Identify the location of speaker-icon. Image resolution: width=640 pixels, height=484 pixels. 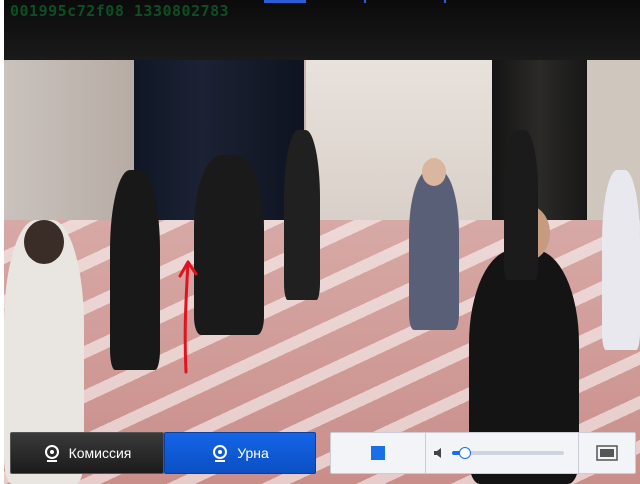
(439, 453).